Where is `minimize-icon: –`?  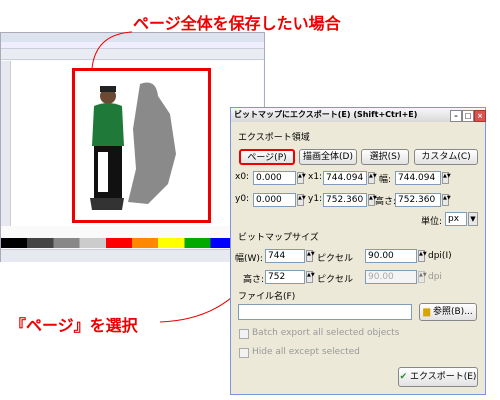
minimize-icon: – is located at coordinates (456, 116).